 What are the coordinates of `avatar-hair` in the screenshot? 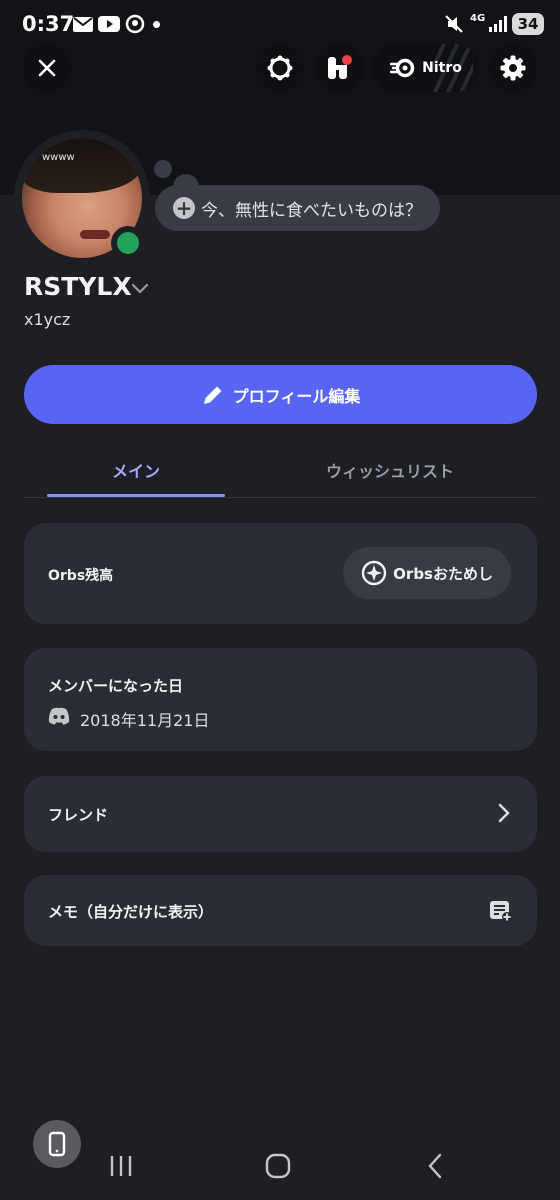 It's located at (82, 165).